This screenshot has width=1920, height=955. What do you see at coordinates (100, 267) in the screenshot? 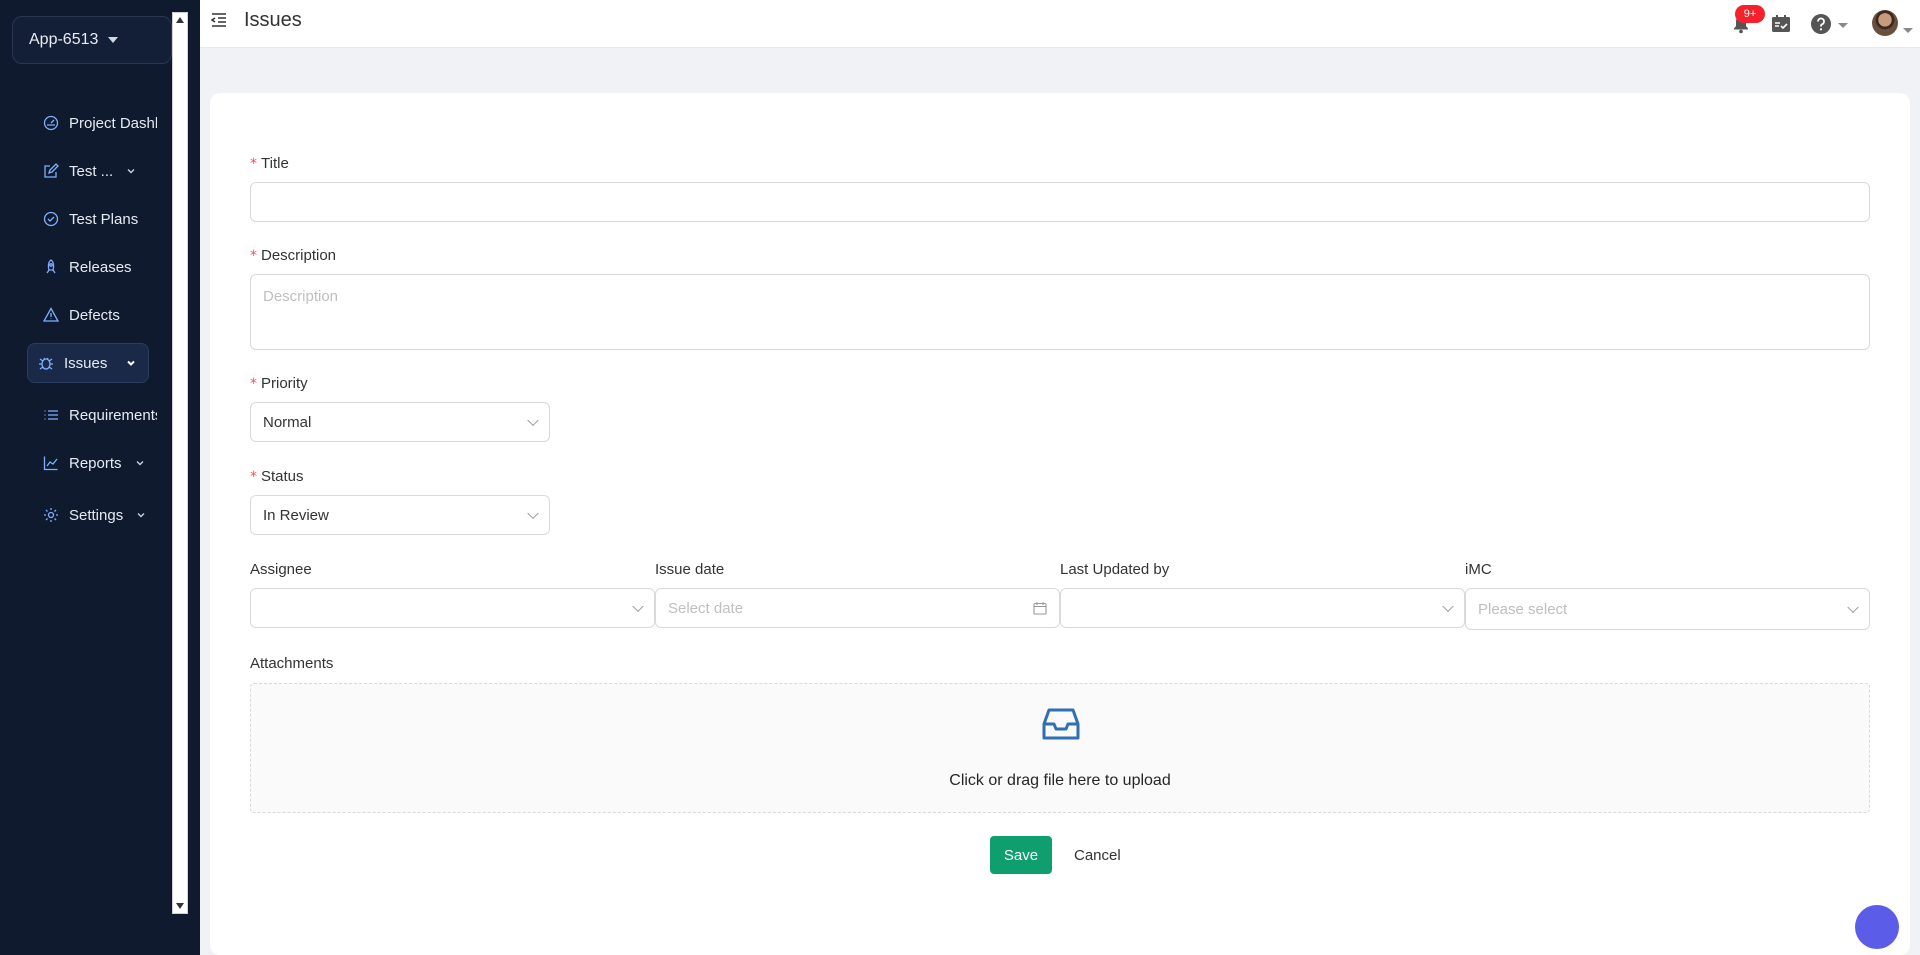
I see `sidebar-item-label: Releases` at bounding box center [100, 267].